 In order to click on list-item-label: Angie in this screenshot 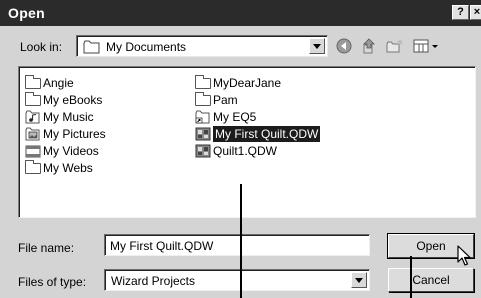, I will do `click(58, 82)`.